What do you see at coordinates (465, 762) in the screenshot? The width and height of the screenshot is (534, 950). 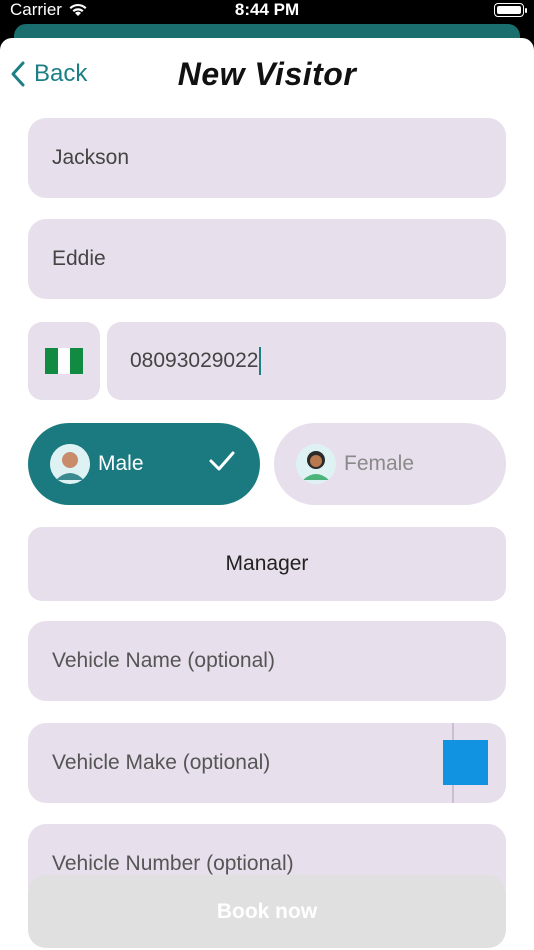 I see `vehicle-color-swatch` at bounding box center [465, 762].